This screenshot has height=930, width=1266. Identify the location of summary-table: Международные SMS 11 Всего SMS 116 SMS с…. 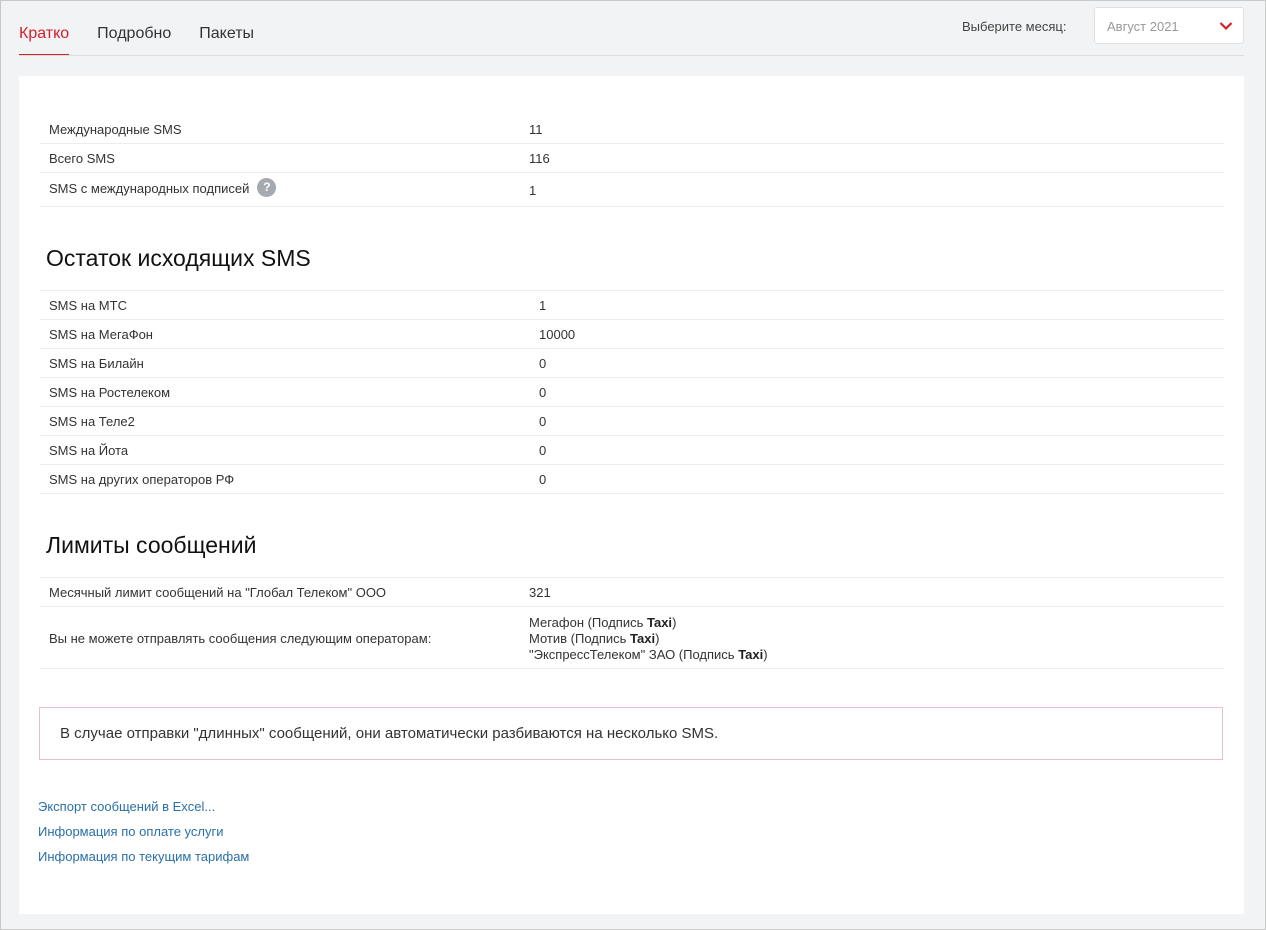
(632, 161).